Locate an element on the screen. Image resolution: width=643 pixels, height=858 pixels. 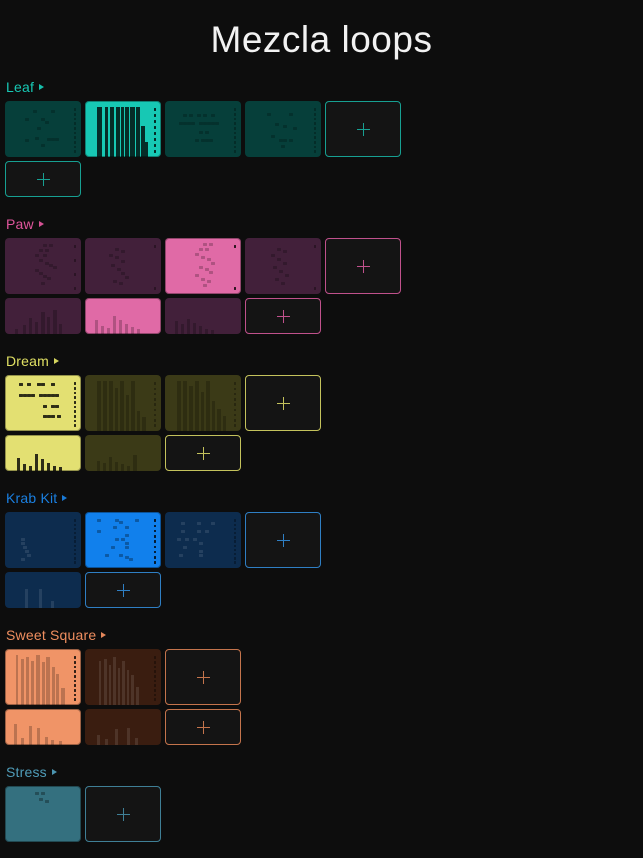
add-loop-button-leaf-row2 is located at coordinates (43, 179).